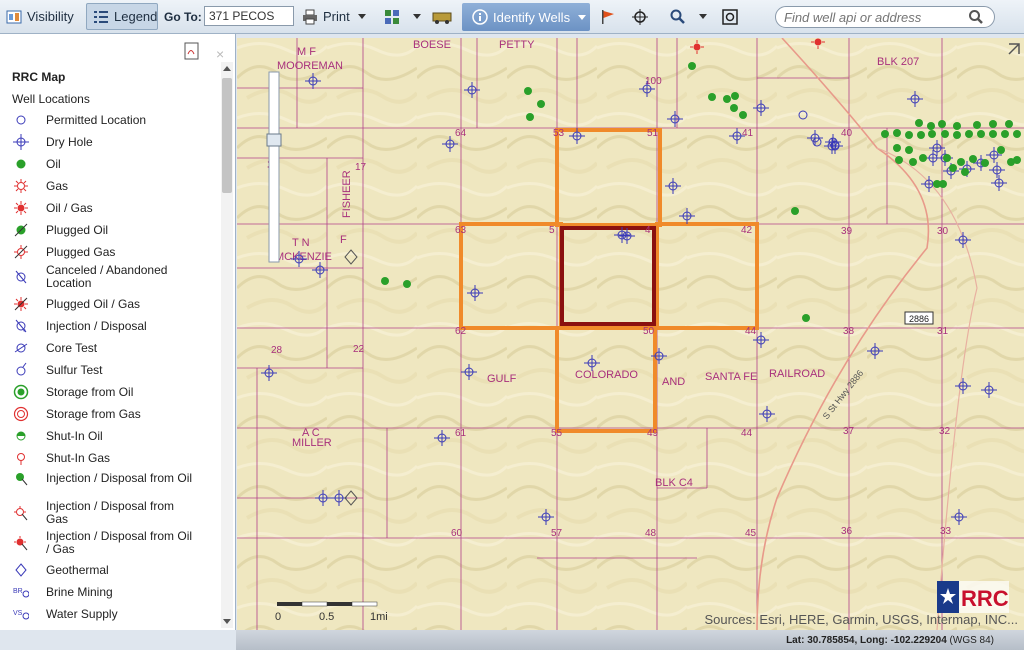 The image size is (1024, 650). I want to click on legend-item-label: Permitted Location, so click(96, 119).